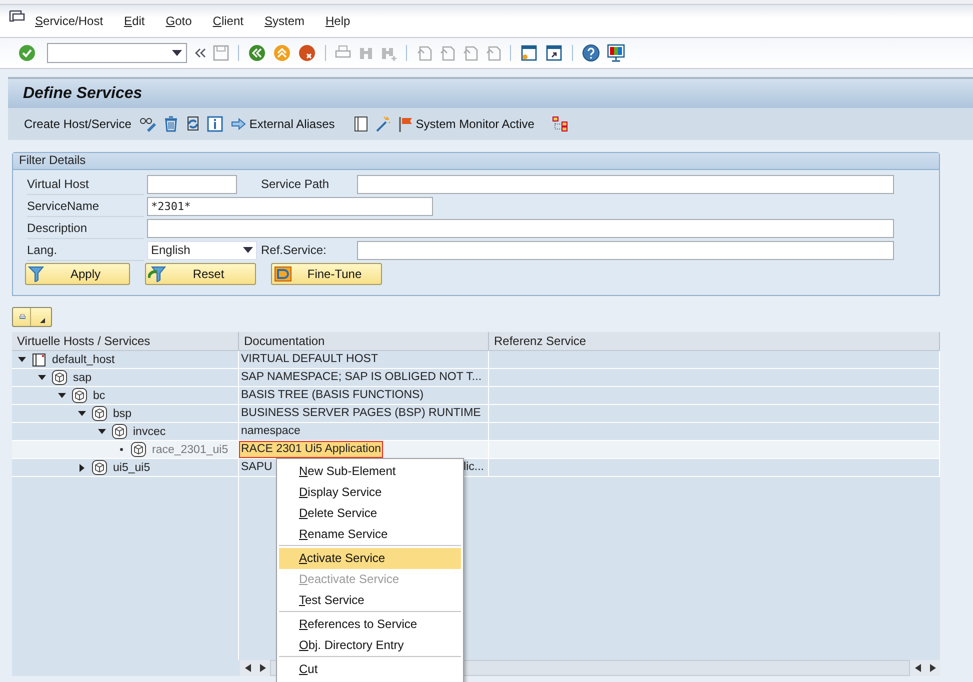 Image resolution: width=973 pixels, height=682 pixels. What do you see at coordinates (149, 432) in the screenshot?
I see `node-name: invcec` at bounding box center [149, 432].